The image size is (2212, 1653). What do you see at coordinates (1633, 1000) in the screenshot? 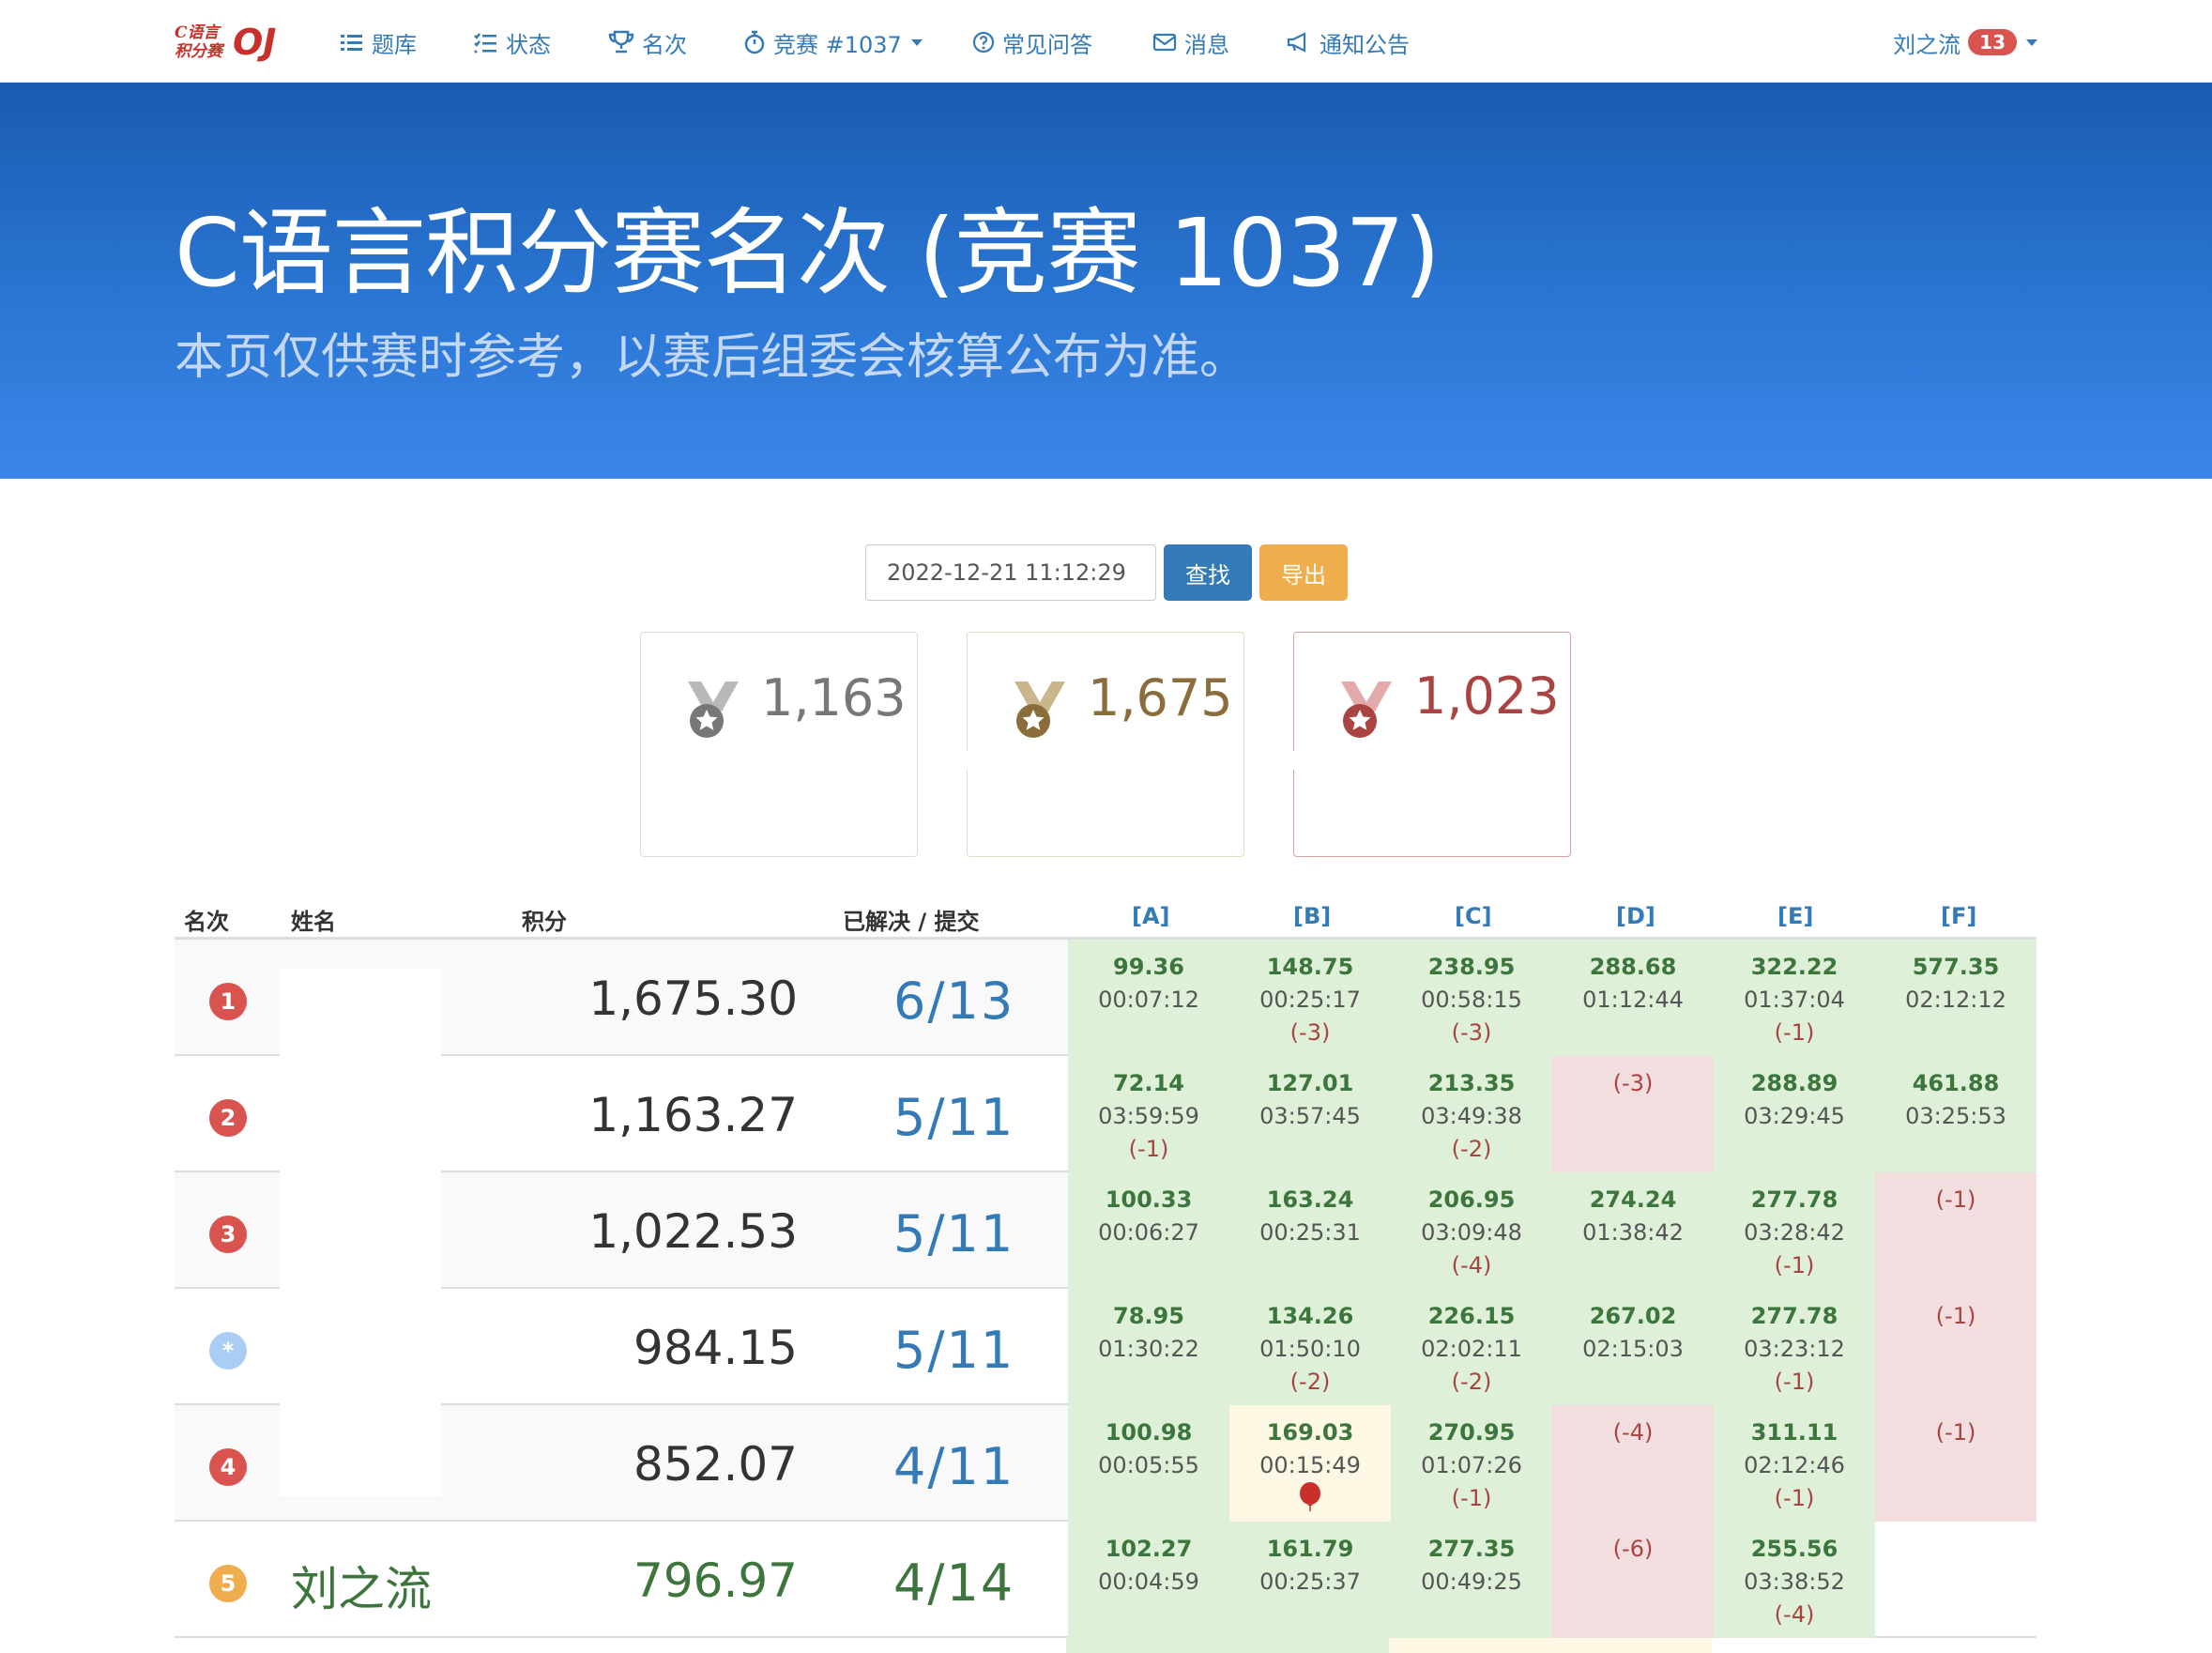
I see `accept-time: 01:12:44` at bounding box center [1633, 1000].